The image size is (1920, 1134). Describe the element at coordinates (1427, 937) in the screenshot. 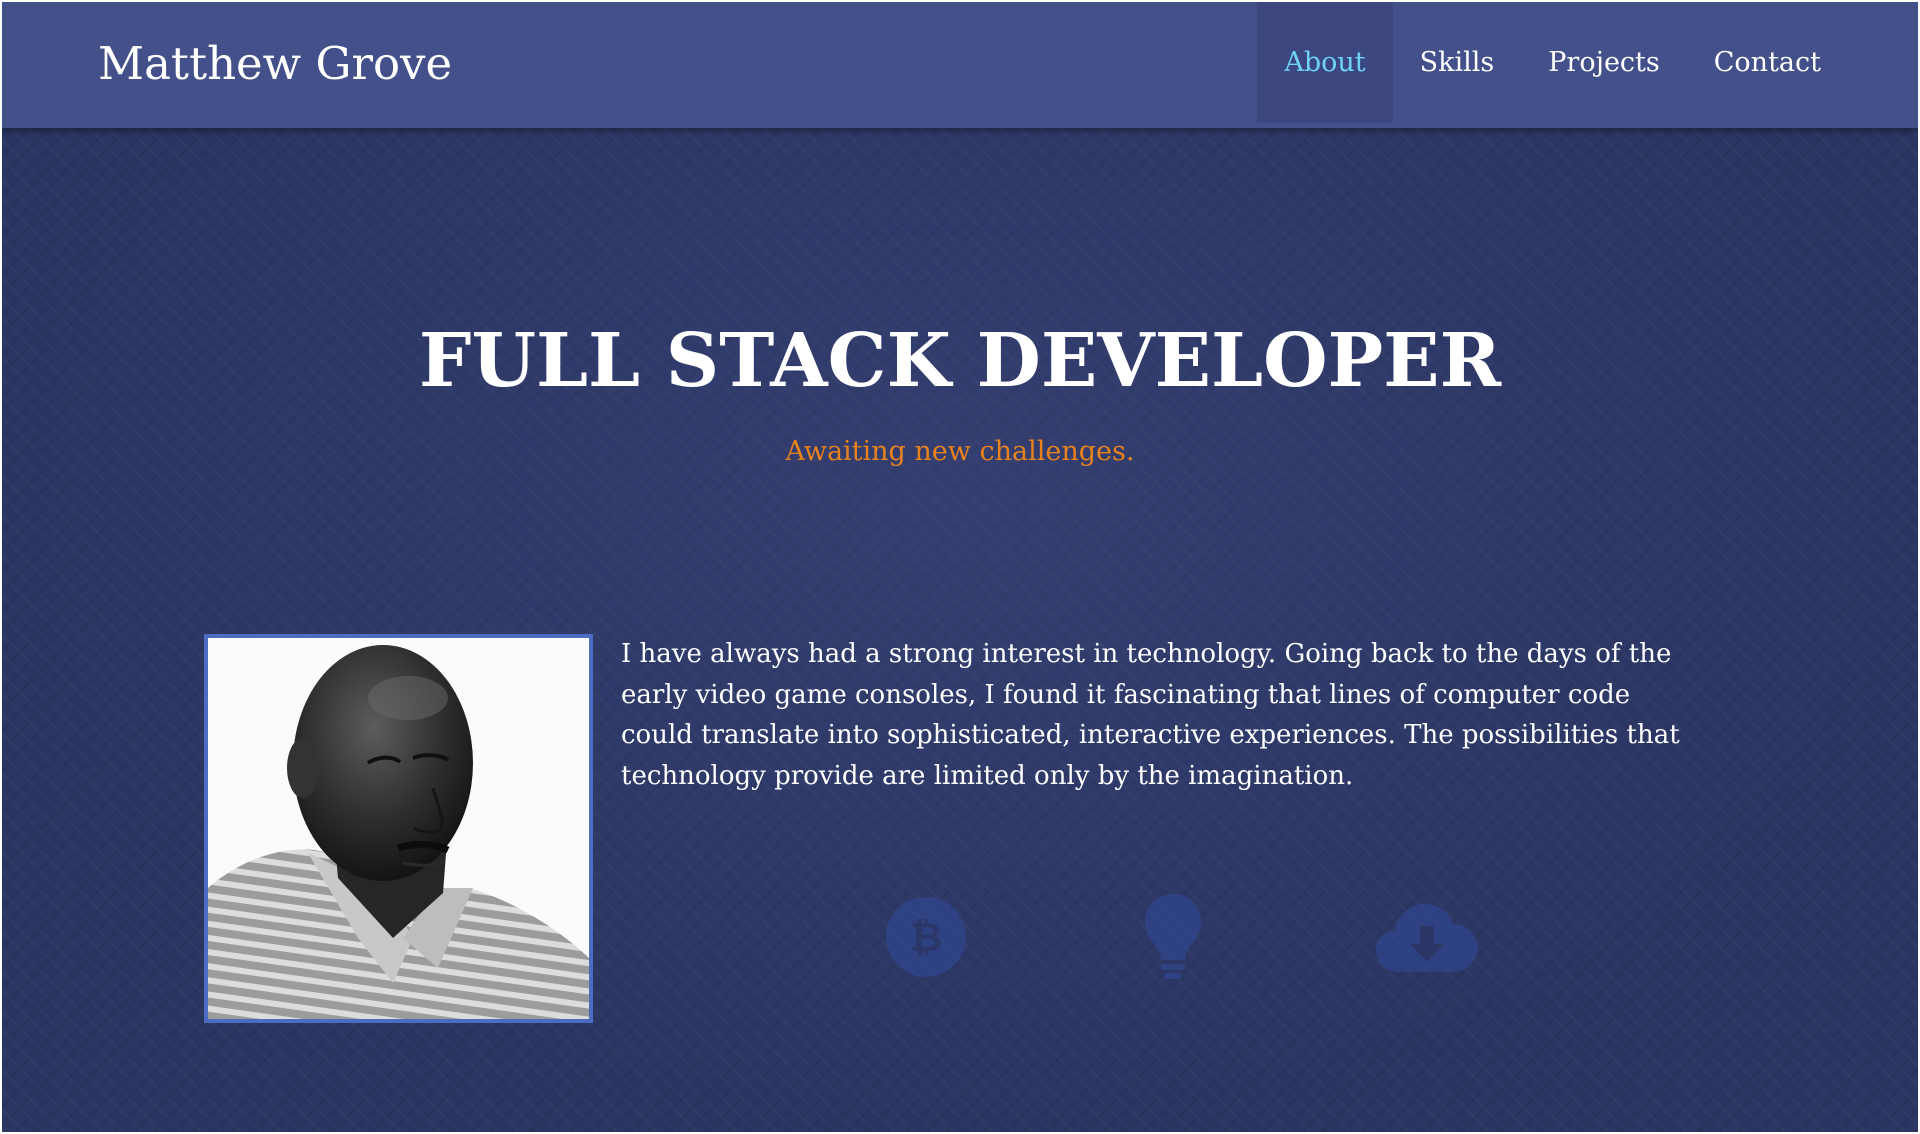

I see `cloud-download-icon` at that location.